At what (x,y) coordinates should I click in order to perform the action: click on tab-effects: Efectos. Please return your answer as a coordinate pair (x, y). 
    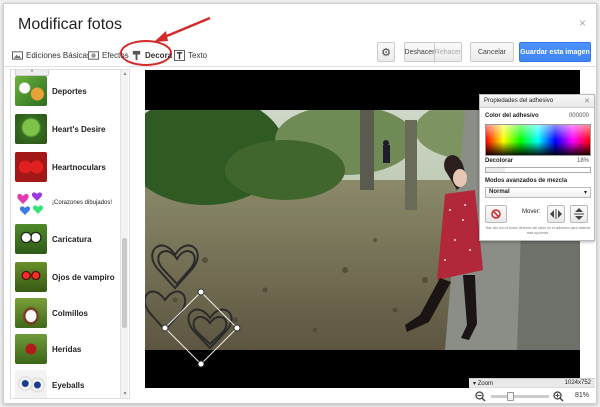
    Looking at the image, I should click on (108, 55).